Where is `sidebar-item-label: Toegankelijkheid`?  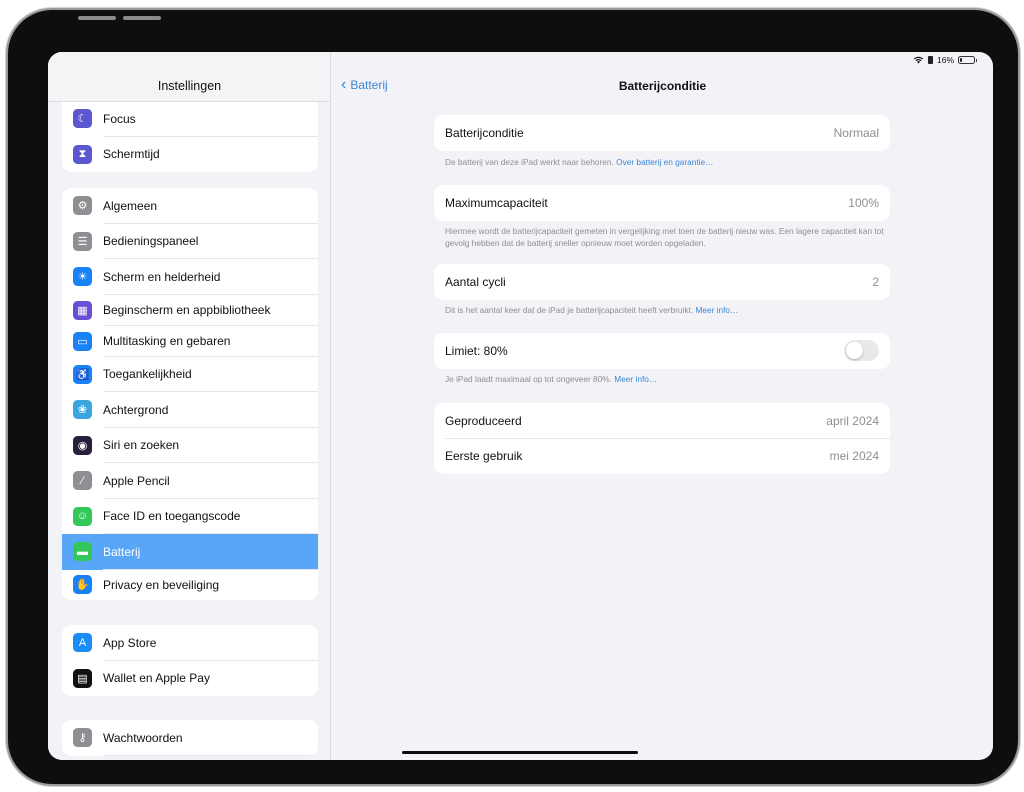 sidebar-item-label: Toegankelijkheid is located at coordinates (147, 374).